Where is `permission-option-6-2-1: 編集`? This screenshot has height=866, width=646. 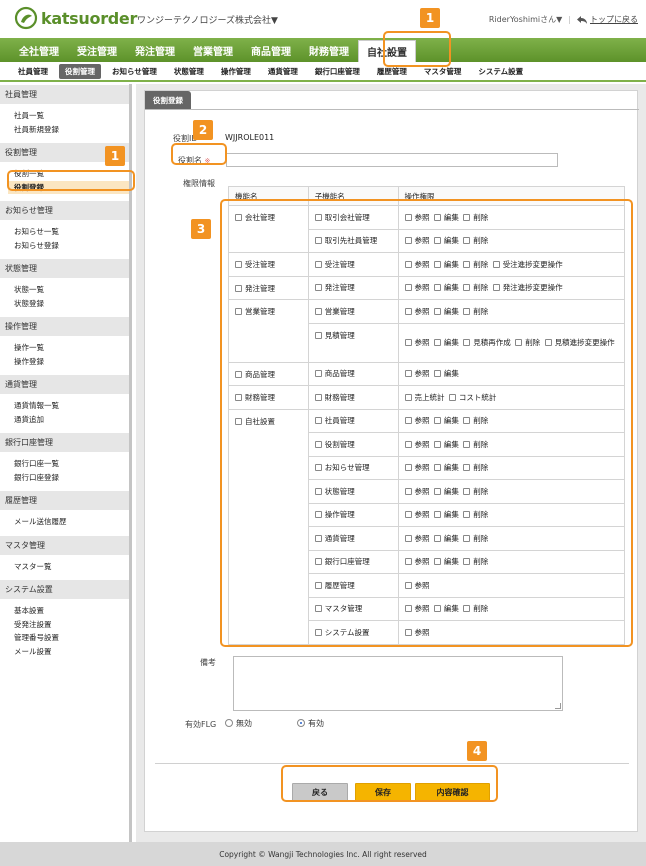
permission-option-6-2-1: 編集 is located at coordinates (446, 467).